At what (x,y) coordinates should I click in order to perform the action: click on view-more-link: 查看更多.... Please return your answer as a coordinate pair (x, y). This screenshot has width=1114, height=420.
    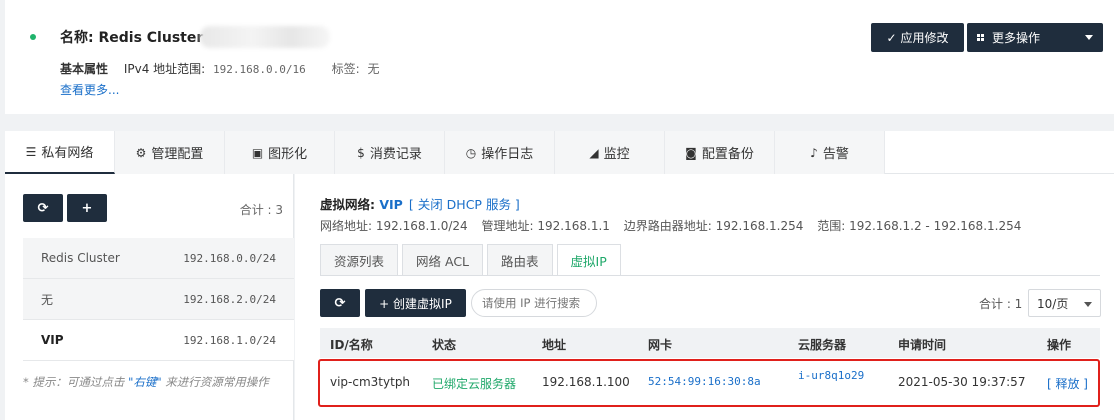
    Looking at the image, I should click on (89, 89).